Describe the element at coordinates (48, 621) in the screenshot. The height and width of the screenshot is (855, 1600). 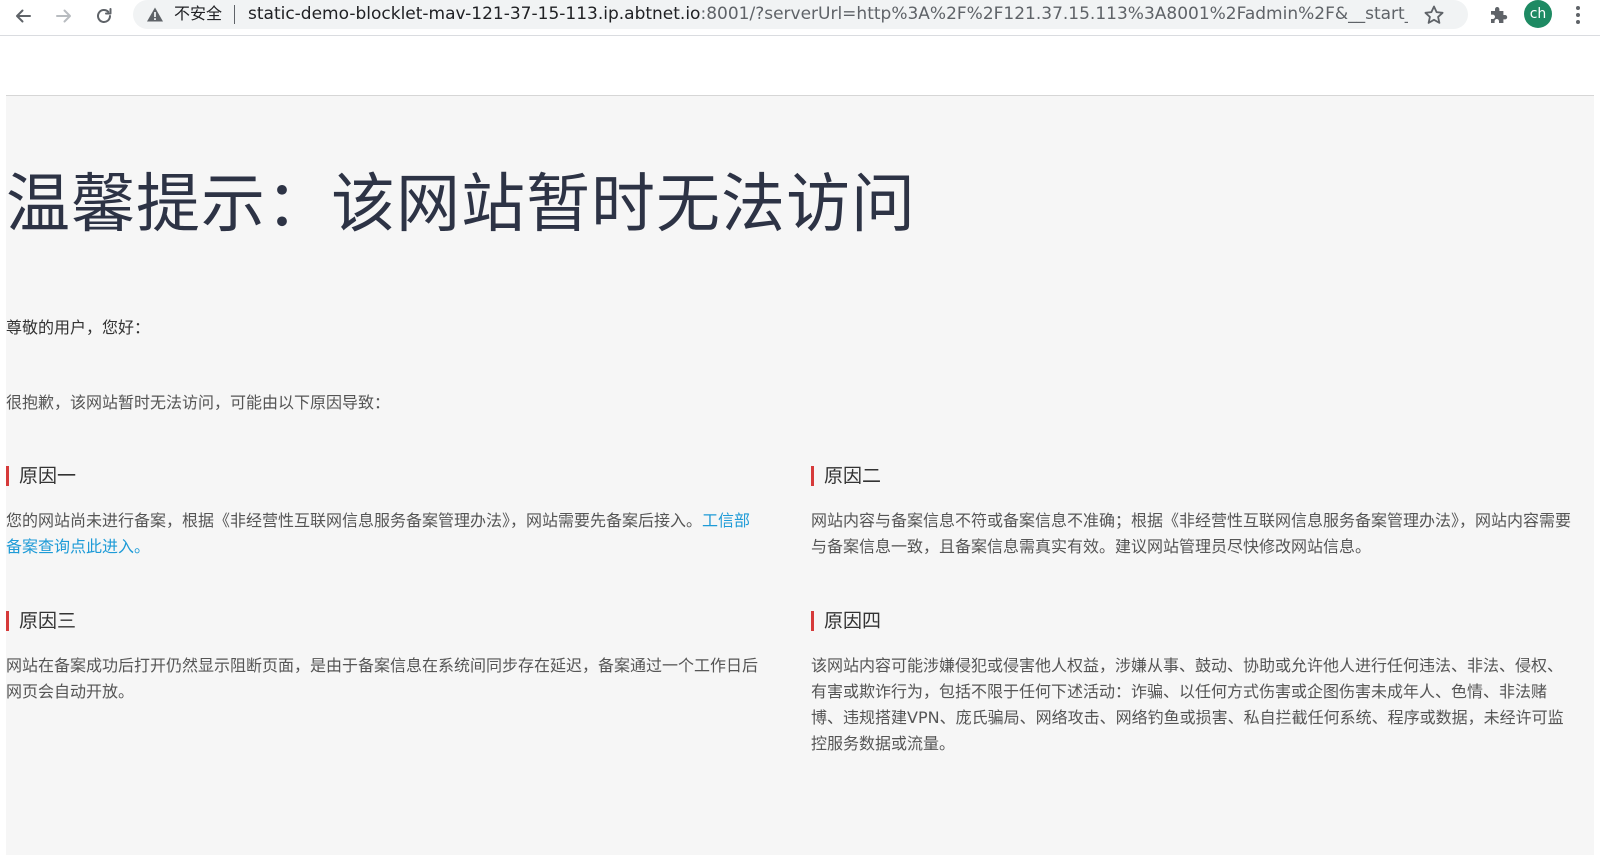
I see `reason-title: 原因三` at that location.